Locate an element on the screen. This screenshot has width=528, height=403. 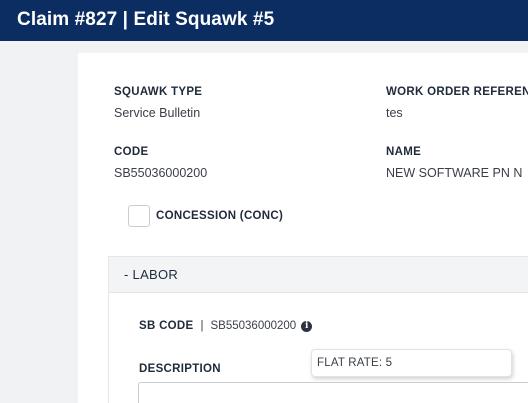
tooltip-text: FLAT RATE: 5 is located at coordinates (355, 363).